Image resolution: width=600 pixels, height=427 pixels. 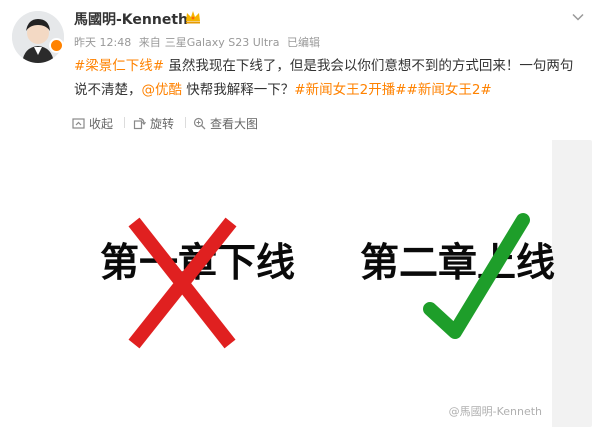 I want to click on image-watermark: @馬國明-Kenneth, so click(x=495, y=411).